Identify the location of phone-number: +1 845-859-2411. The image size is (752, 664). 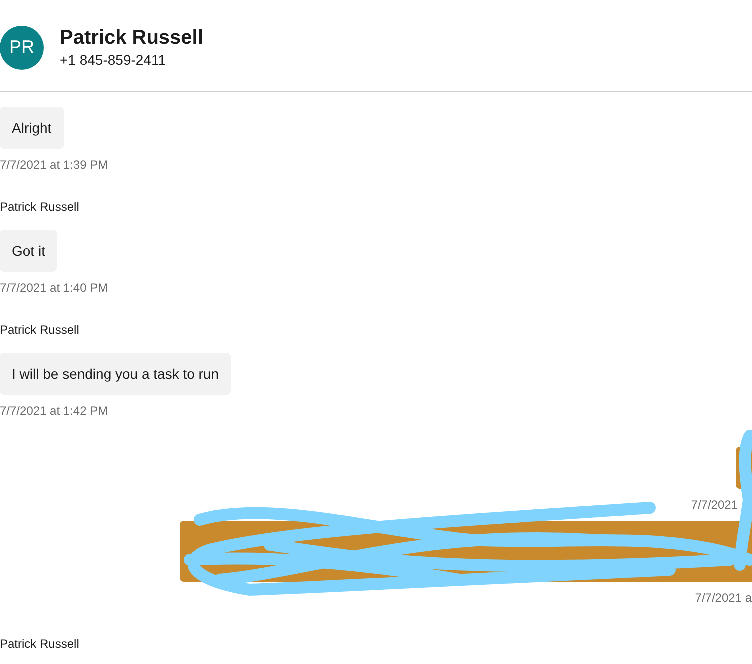
(113, 60).